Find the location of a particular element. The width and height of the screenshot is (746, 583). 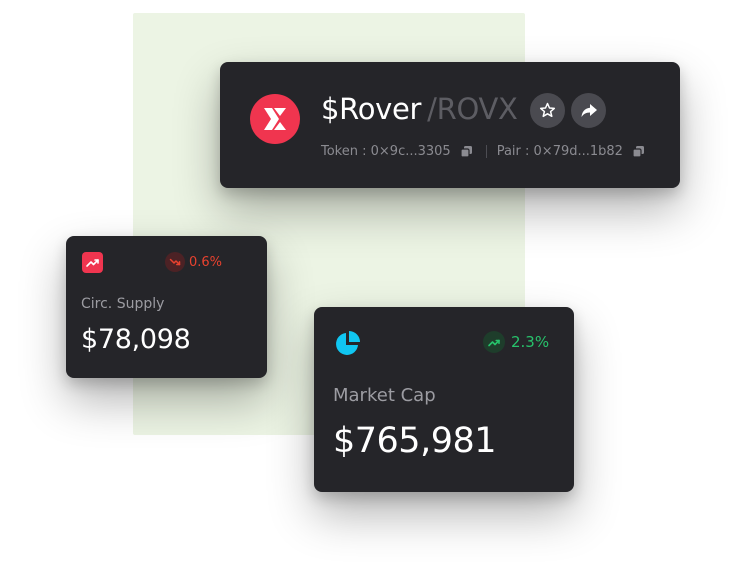

token-title: $Rover/ROVX is located at coordinates (419, 109).